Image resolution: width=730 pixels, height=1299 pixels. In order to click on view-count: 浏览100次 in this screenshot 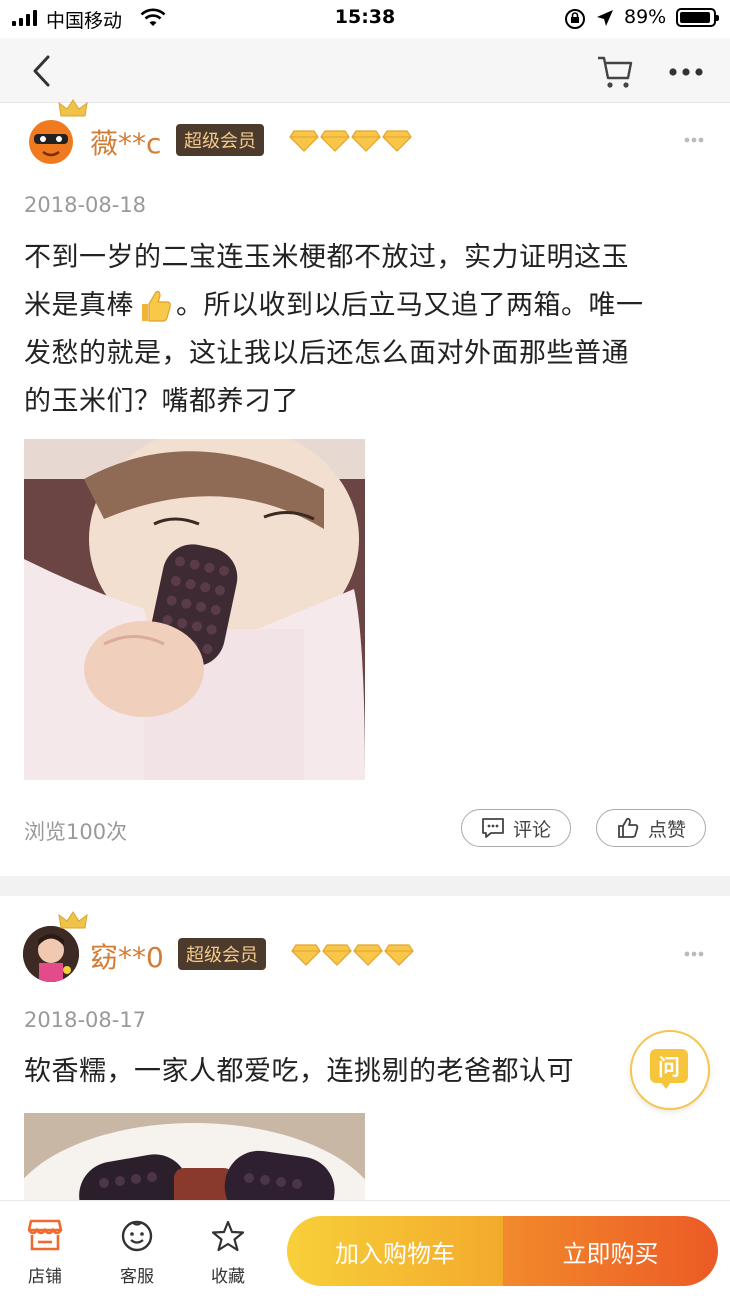, I will do `click(76, 832)`.